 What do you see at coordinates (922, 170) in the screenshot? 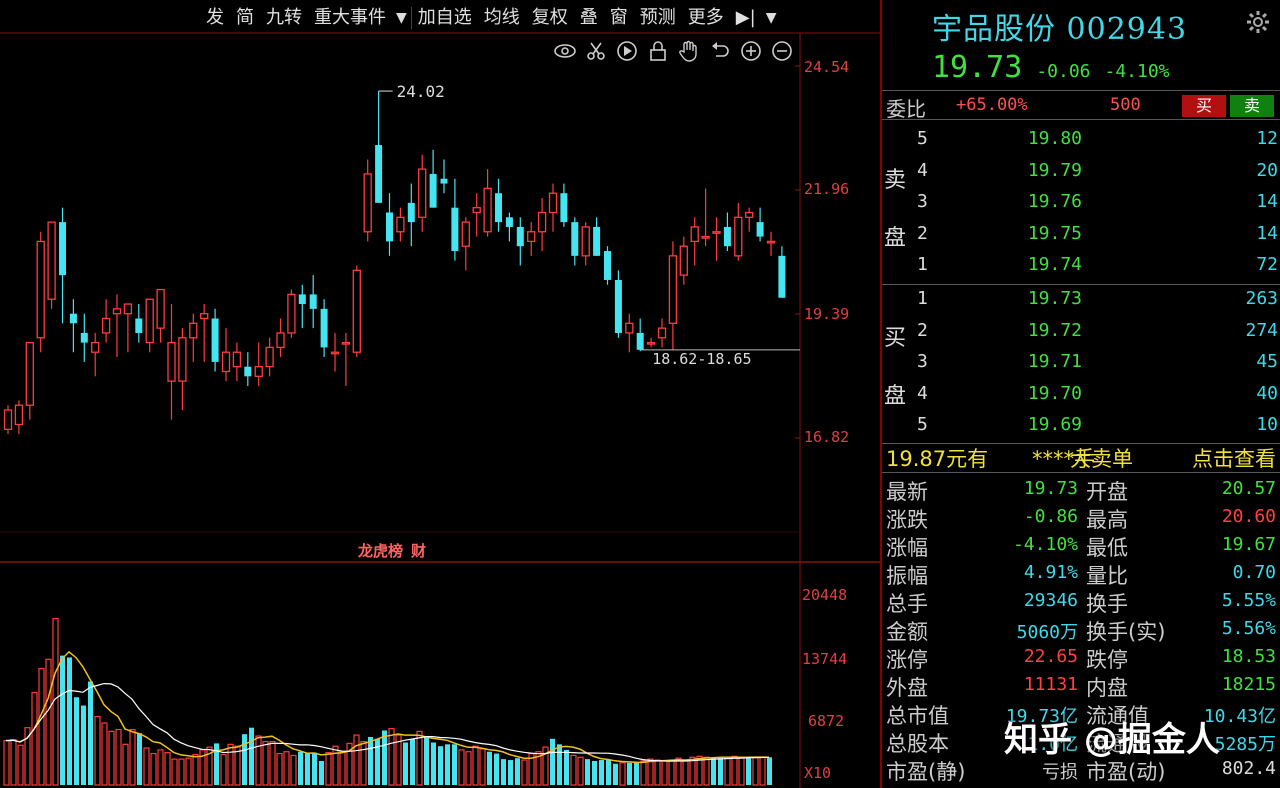
I see `order-level: 4` at bounding box center [922, 170].